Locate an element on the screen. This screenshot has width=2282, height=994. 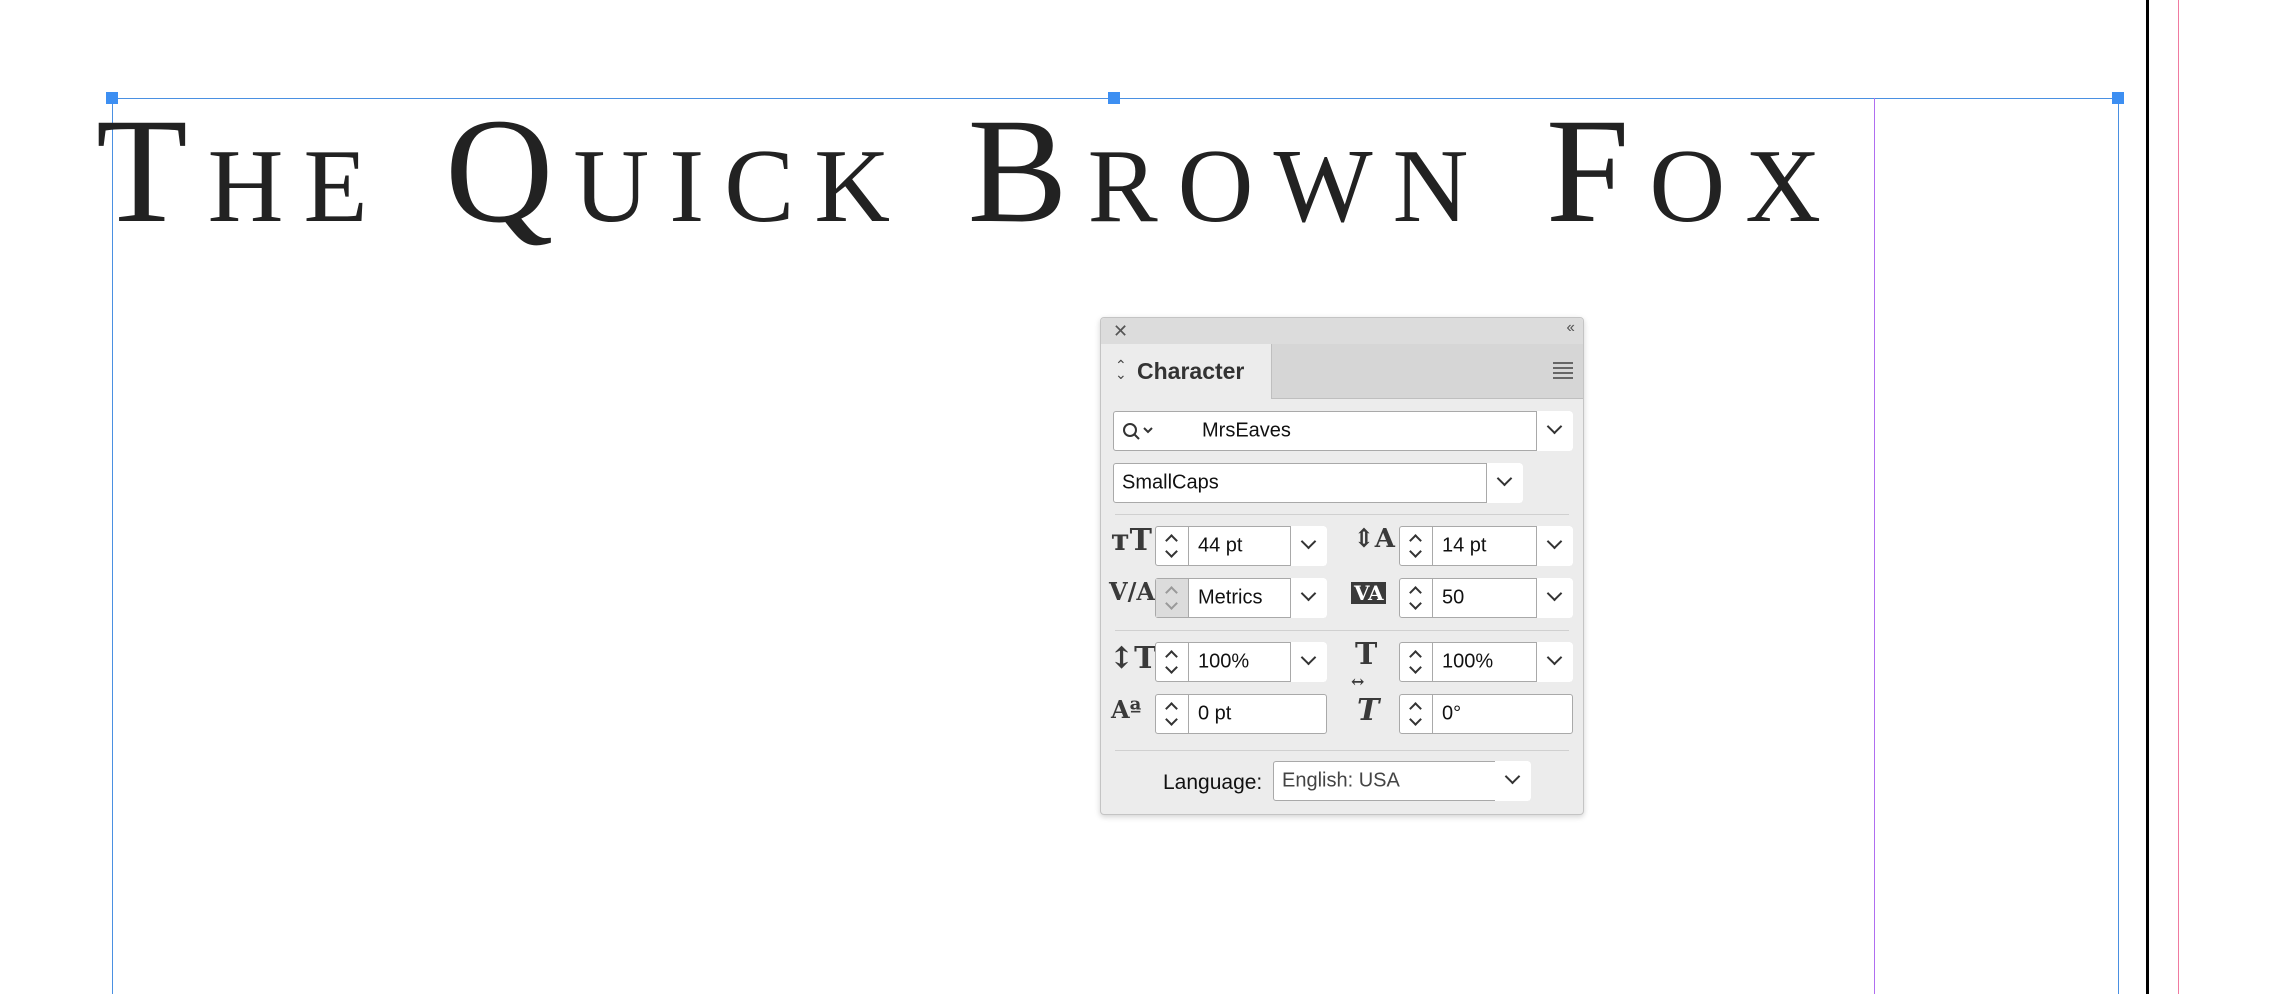
font-family-field: MrsEaves is located at coordinates (1343, 431).